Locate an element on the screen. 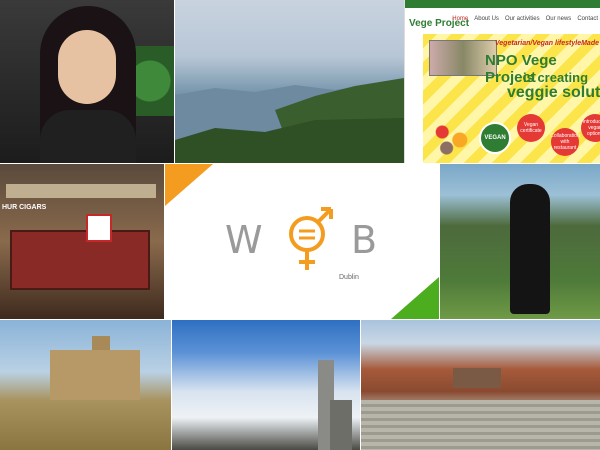 This screenshot has width=600, height=450. orange-corner is located at coordinates (189, 185).